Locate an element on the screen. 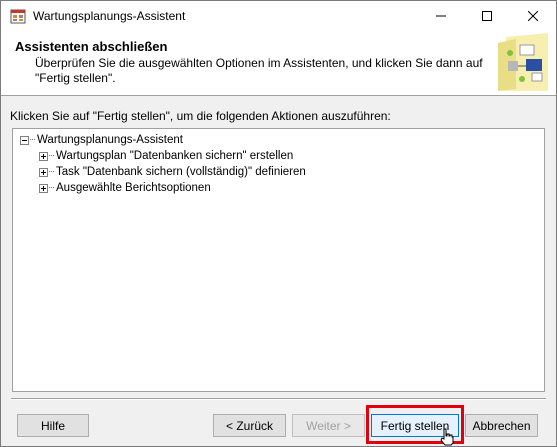 This screenshot has width=557, height=447. maximize-icon is located at coordinates (487, 16).